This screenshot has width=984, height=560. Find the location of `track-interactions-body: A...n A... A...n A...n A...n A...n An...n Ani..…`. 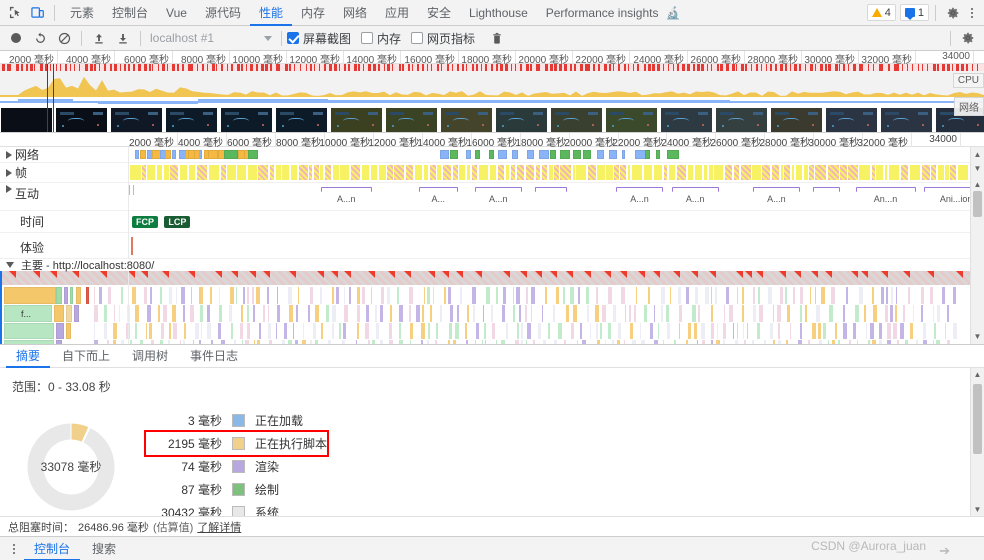

track-interactions-body: A...n A... A...n A...n A...n A...n An...n Ani..… is located at coordinates (556, 196).